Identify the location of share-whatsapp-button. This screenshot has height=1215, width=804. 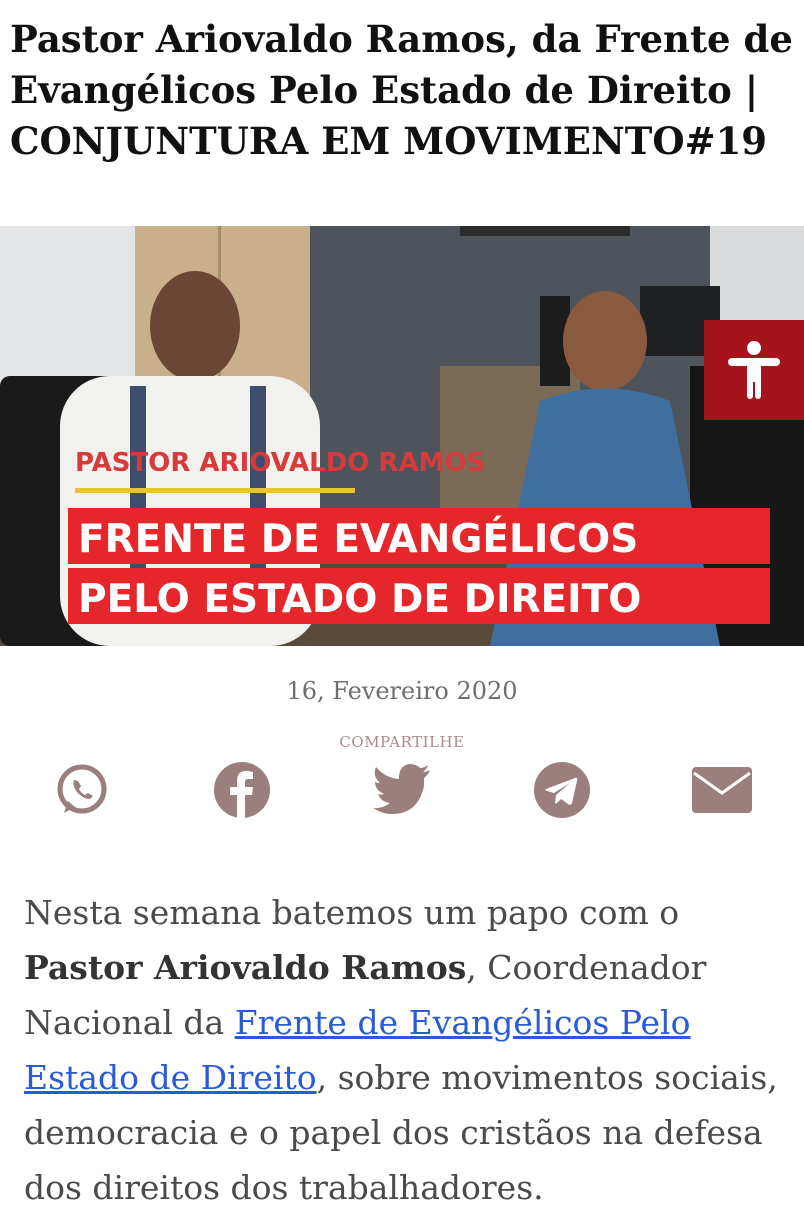
(82, 790).